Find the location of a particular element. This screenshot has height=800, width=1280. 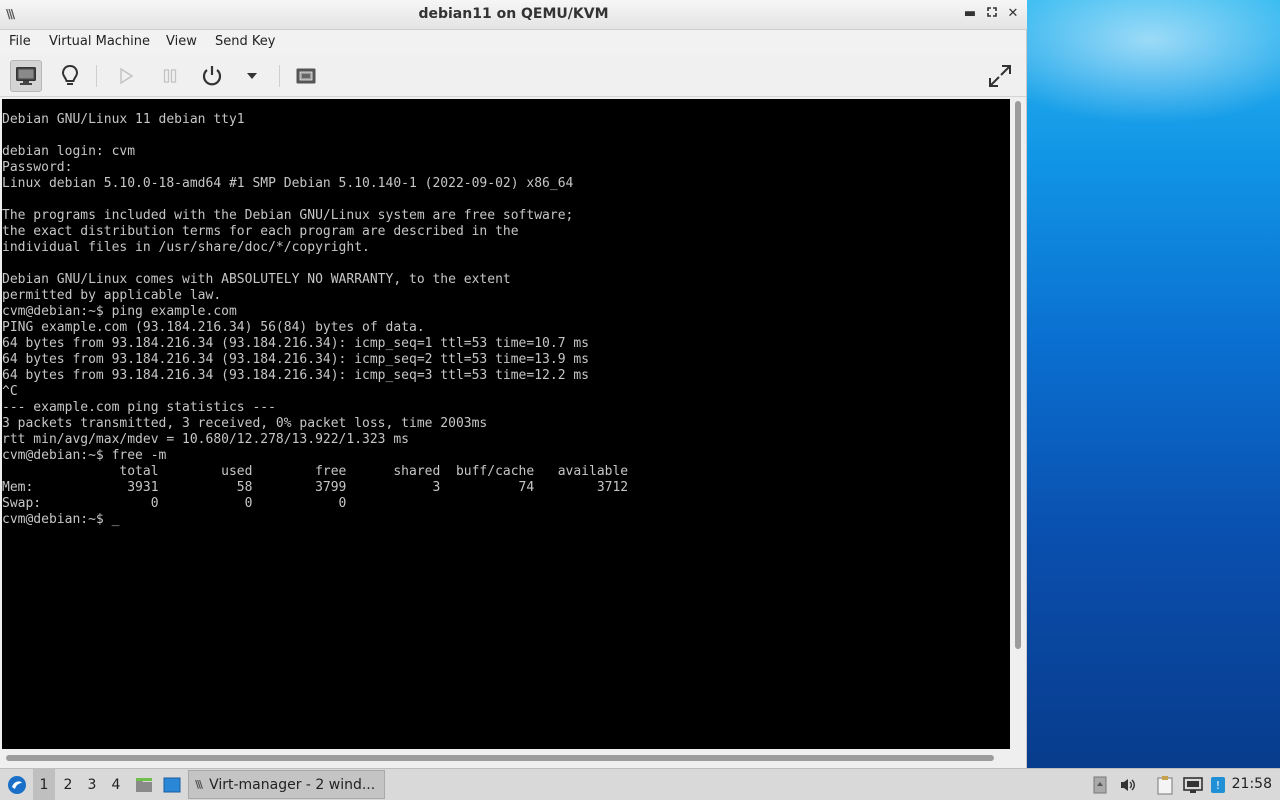

menu-file: File is located at coordinates (20, 41).